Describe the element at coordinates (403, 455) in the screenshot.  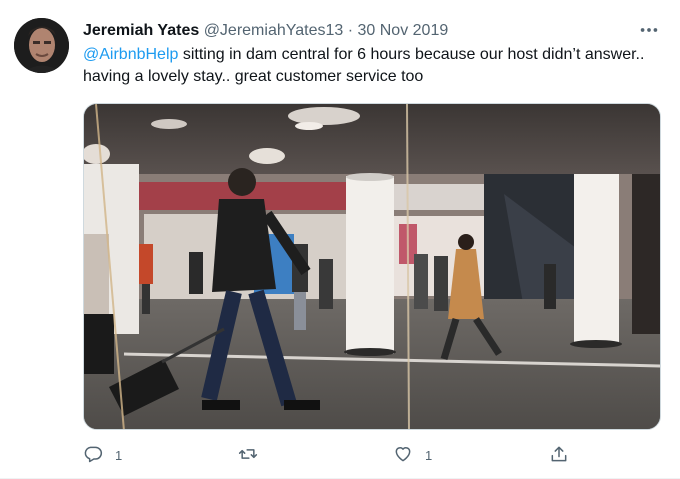
I see `like-icon` at that location.